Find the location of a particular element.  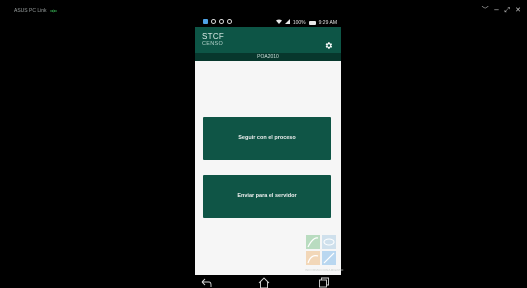

home-icon is located at coordinates (264, 282).